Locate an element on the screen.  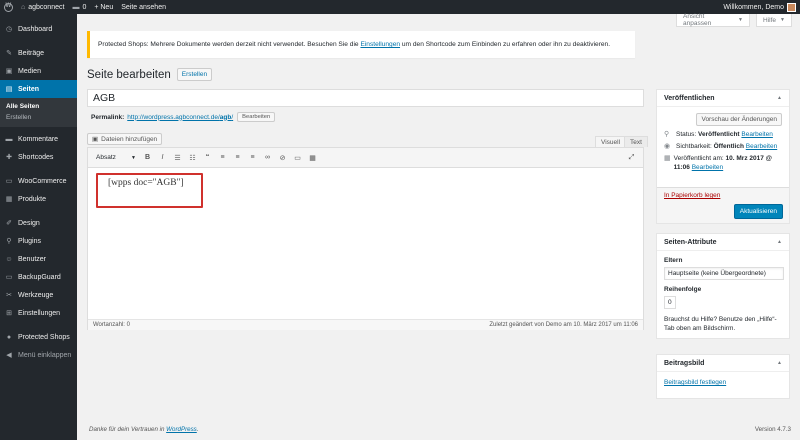
sidebar-item-label: Beiträge is located at coordinates (31, 53).